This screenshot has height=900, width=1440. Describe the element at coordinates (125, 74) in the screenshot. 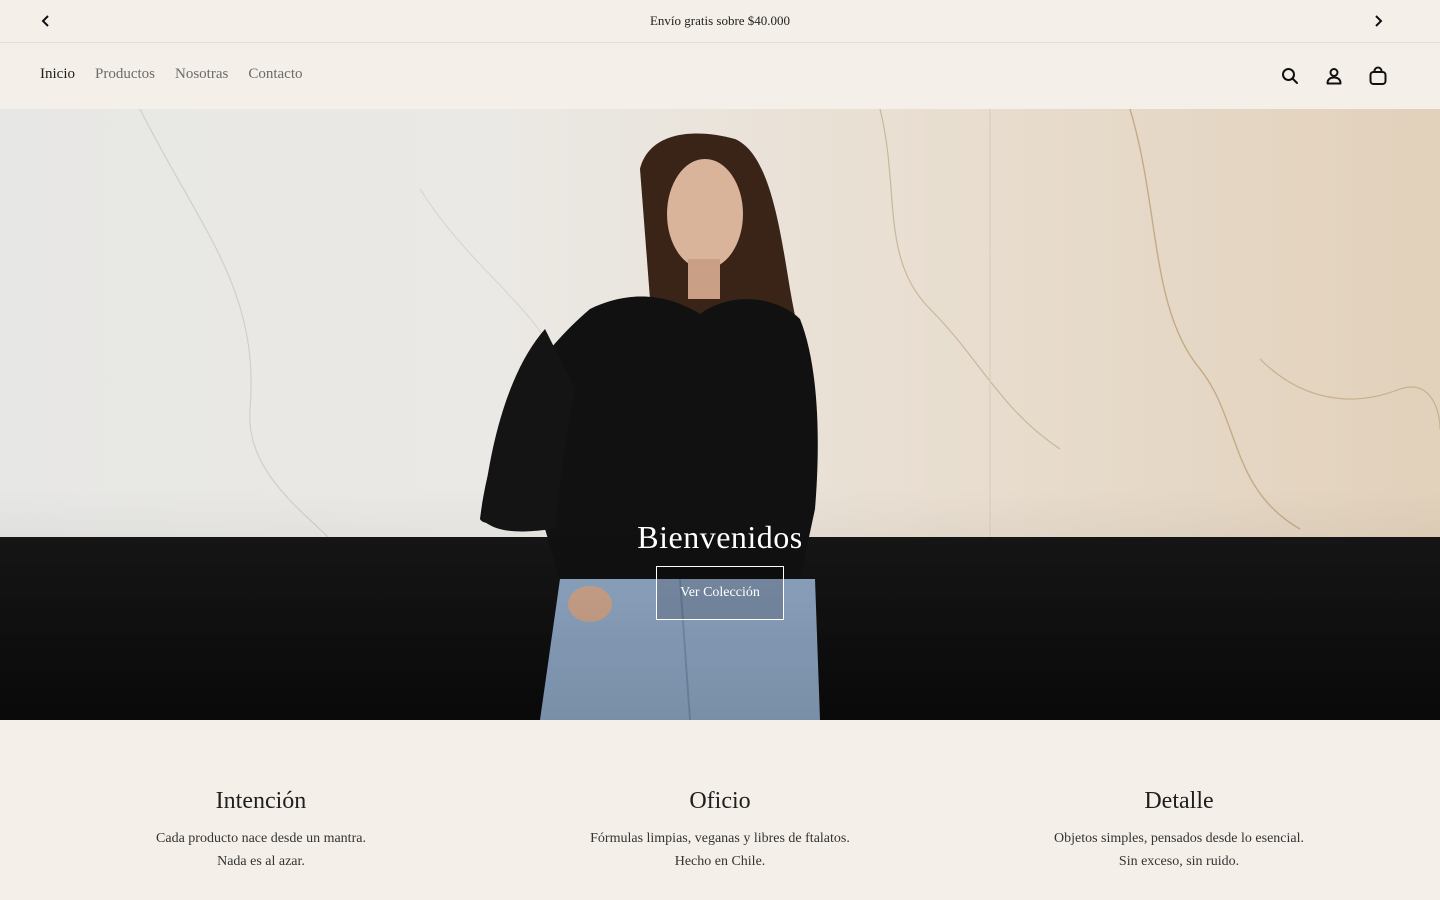

I see `nav-item-productos: Productos` at that location.